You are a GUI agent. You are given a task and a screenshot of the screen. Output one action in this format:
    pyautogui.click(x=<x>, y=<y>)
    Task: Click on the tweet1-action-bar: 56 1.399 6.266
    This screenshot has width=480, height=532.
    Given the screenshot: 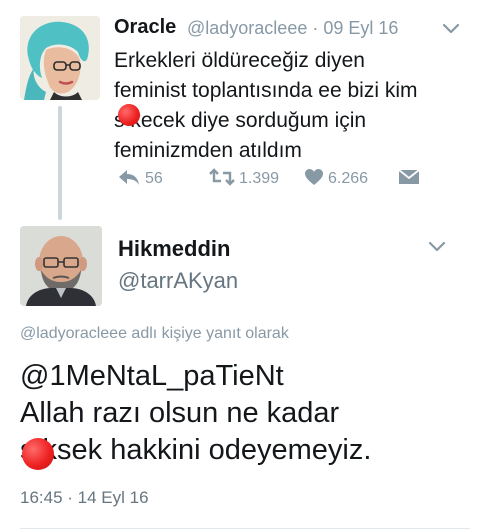 What is the action you would take?
    pyautogui.click(x=240, y=179)
    